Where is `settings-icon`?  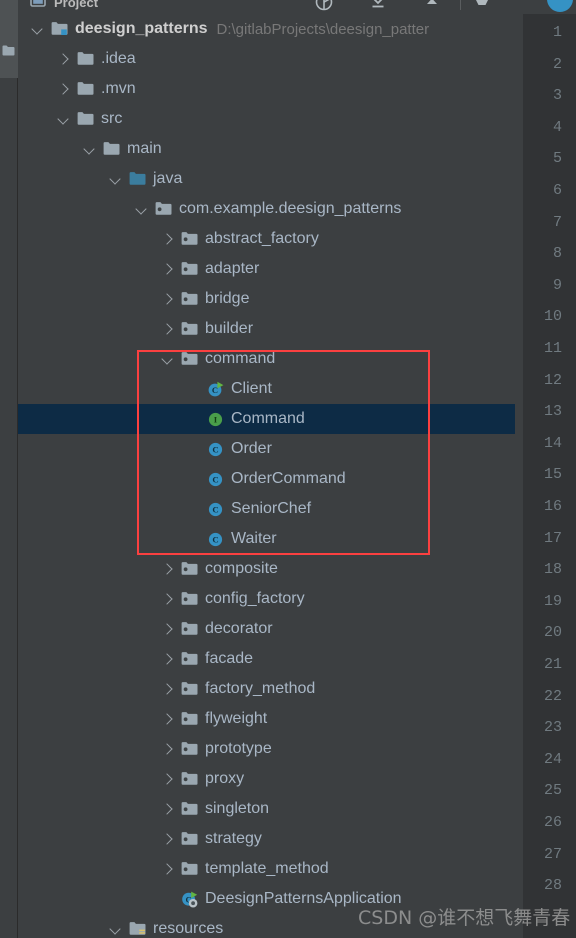 settings-icon is located at coordinates (482, 6).